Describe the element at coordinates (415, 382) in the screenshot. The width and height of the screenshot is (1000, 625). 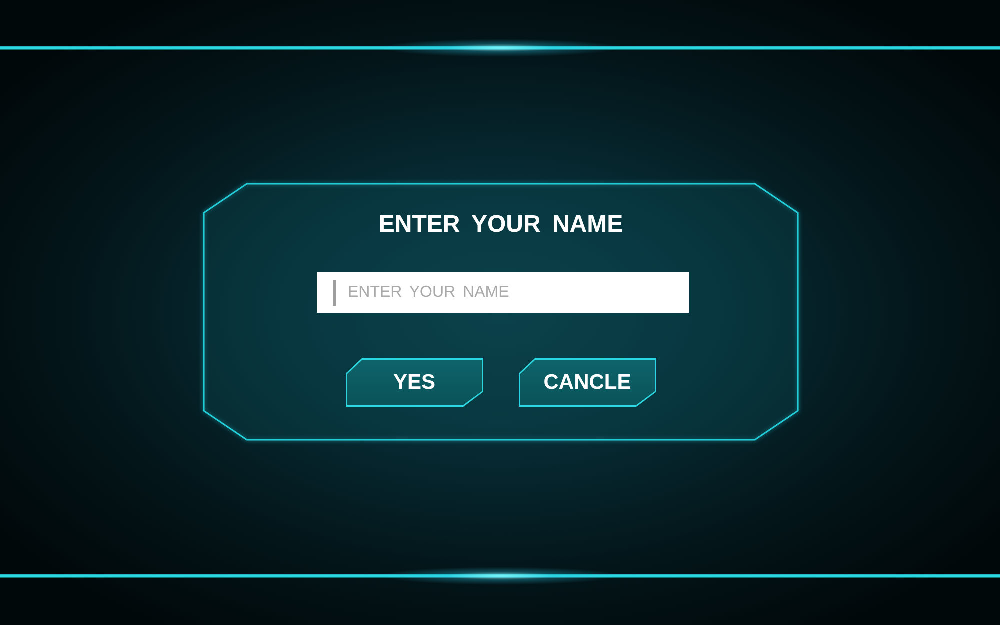
I see `confirm-button: YES` at that location.